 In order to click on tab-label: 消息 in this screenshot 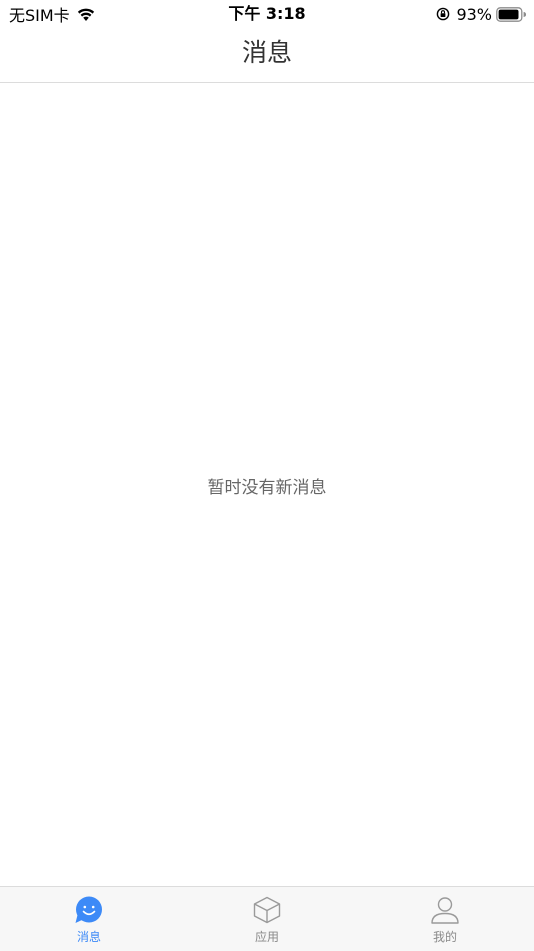, I will do `click(88, 937)`.